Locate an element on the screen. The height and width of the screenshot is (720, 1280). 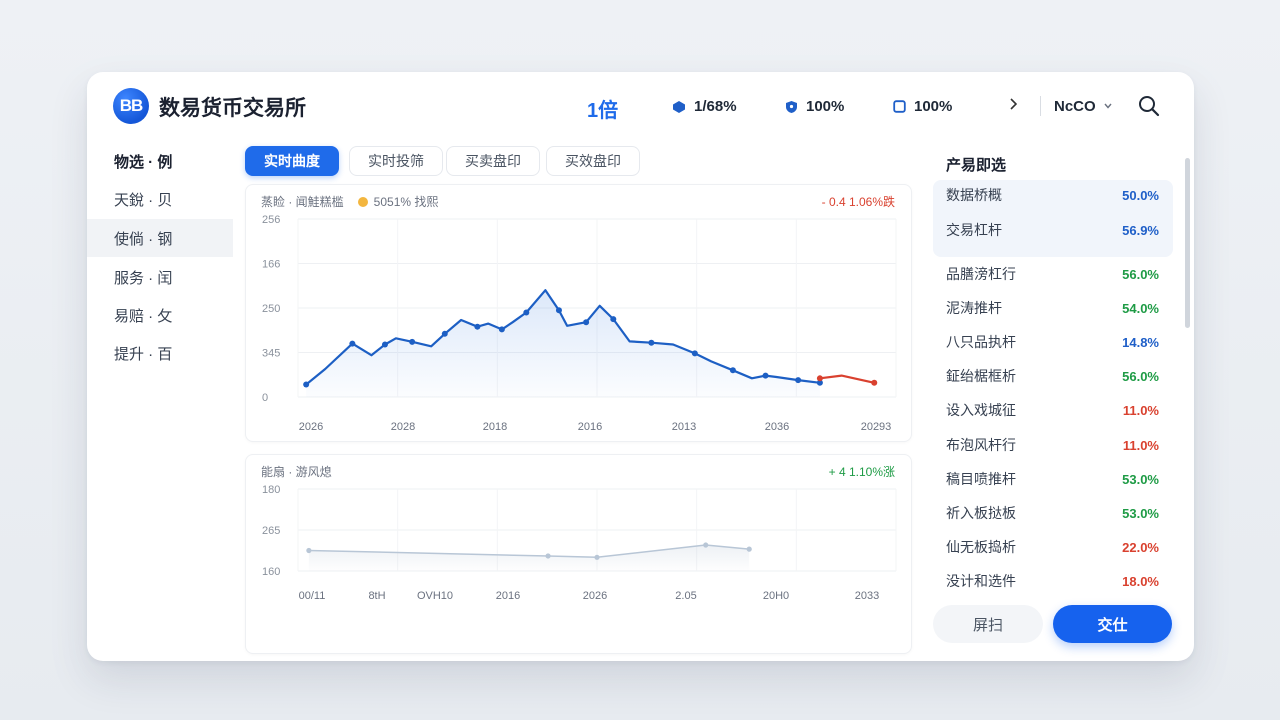
account-name: NcCO is located at coordinates (1075, 106).